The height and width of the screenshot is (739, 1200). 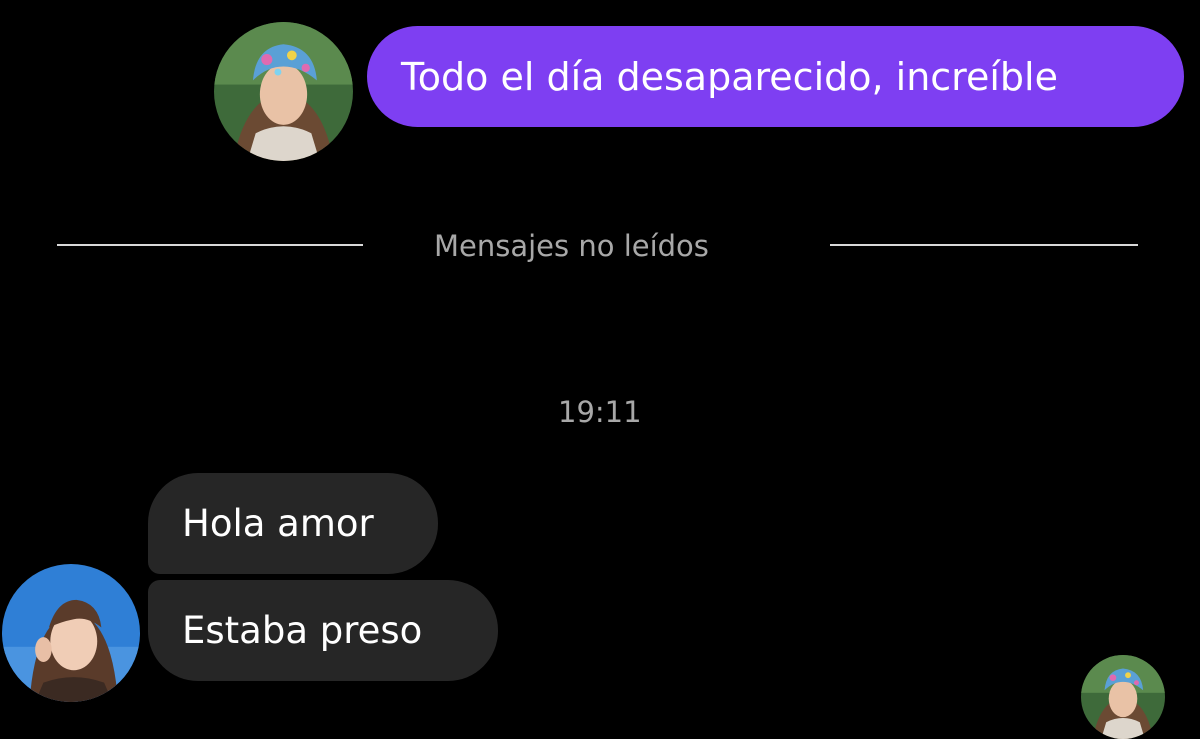 I want to click on read-receipt-avatar, so click(x=1123, y=697).